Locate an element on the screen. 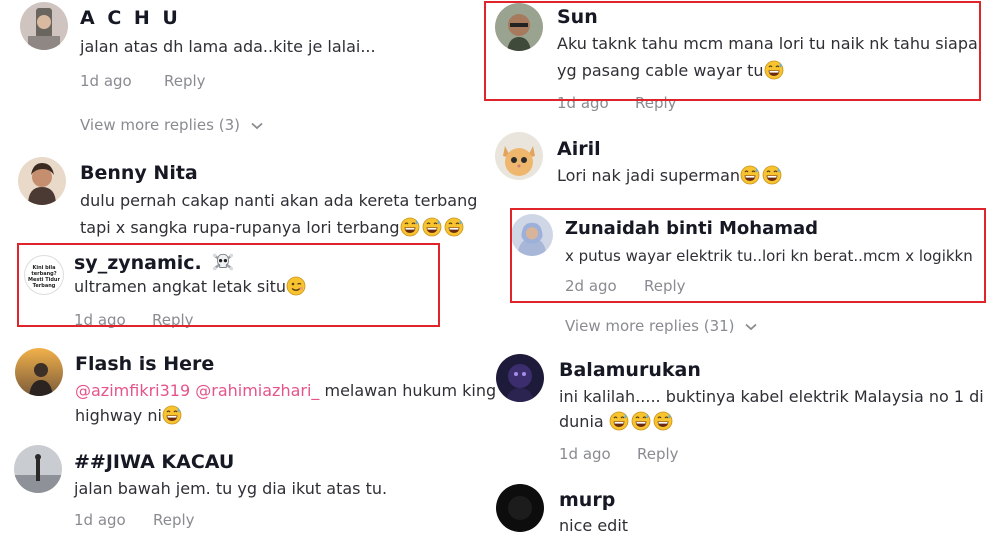 Image resolution: width=1000 pixels, height=541 pixels. username: murp is located at coordinates (587, 500).